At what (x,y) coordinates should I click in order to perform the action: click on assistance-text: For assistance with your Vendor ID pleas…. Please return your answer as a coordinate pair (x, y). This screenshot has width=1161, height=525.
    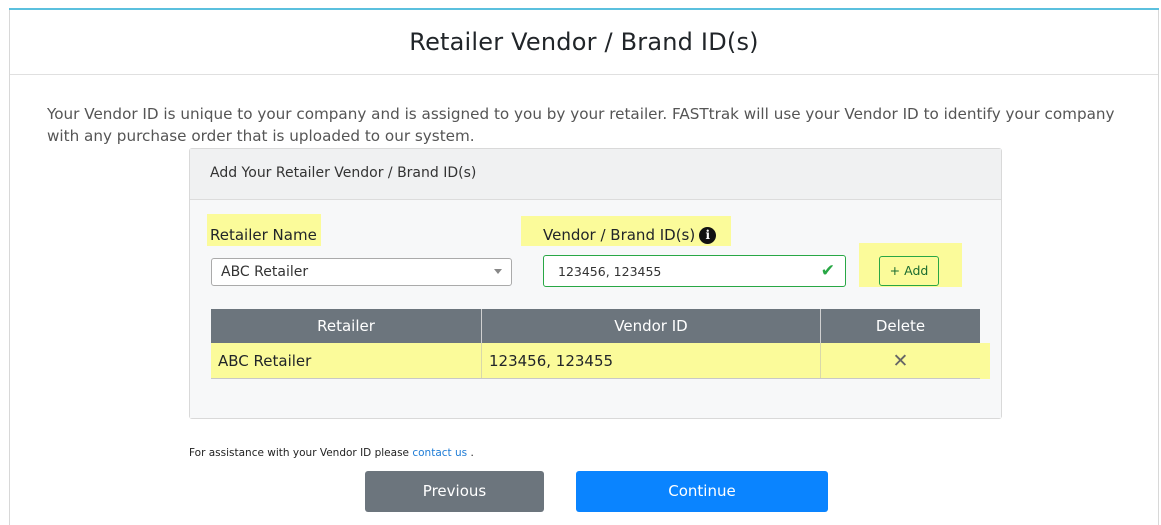
    Looking at the image, I should click on (331, 453).